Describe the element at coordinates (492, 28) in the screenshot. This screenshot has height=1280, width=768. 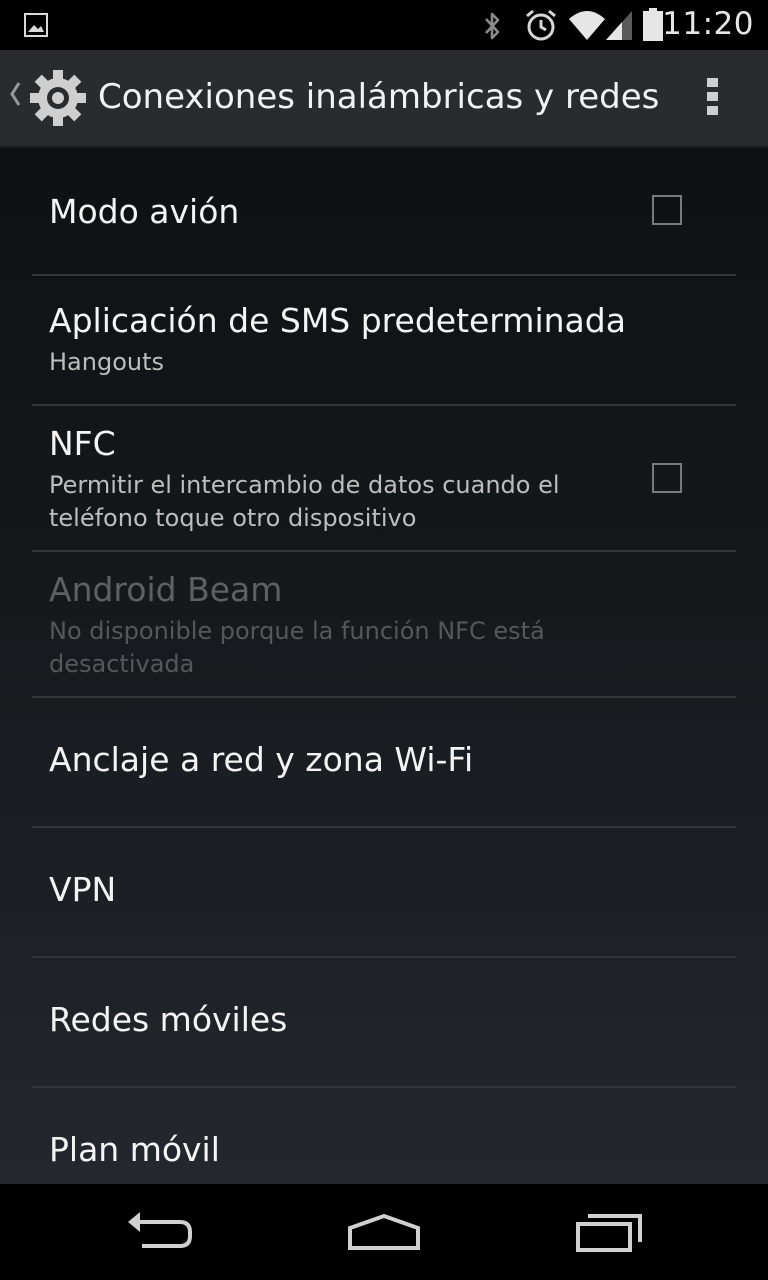
I see `bluetooth-icon` at that location.